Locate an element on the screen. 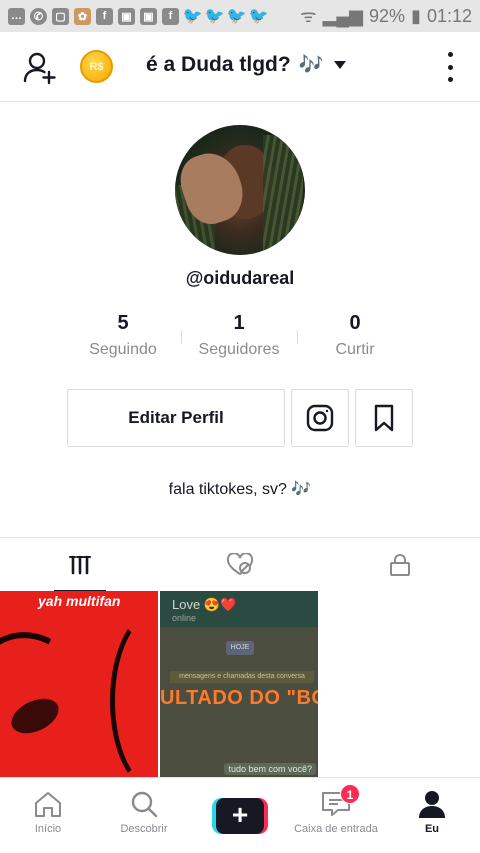  username: @oidudareal is located at coordinates (240, 278).